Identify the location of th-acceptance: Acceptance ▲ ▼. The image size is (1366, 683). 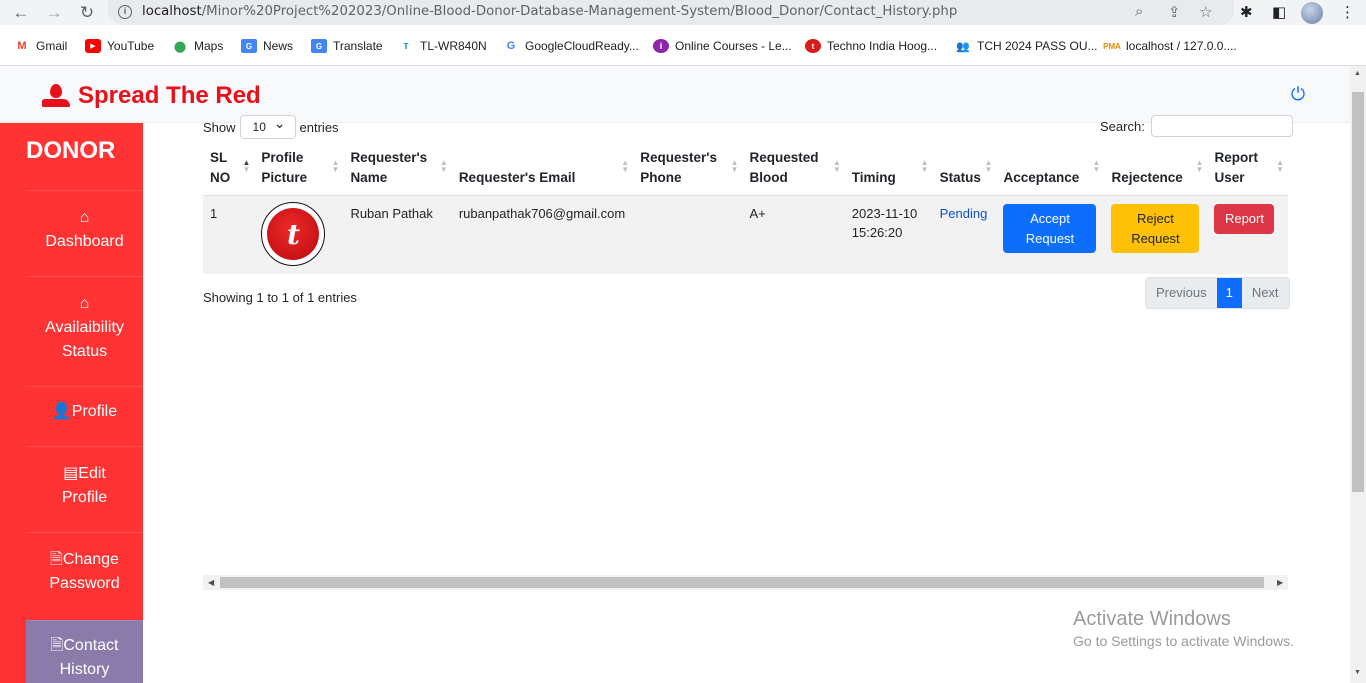
(1050, 170).